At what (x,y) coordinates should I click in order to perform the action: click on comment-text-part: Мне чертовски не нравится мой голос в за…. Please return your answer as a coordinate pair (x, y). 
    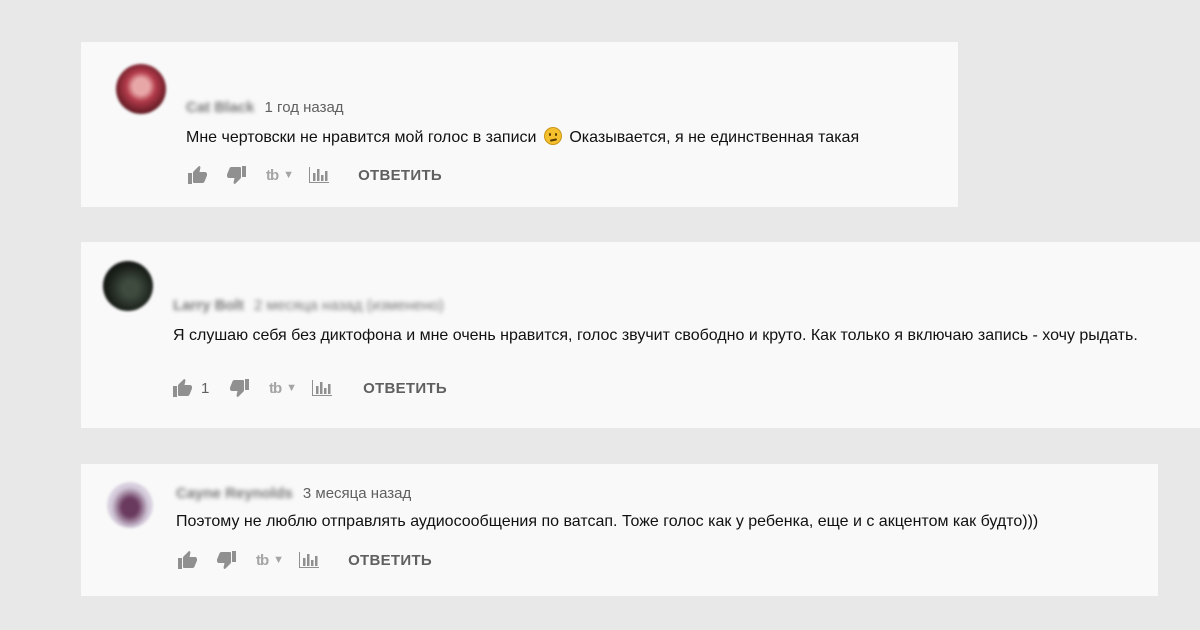
    Looking at the image, I should click on (361, 137).